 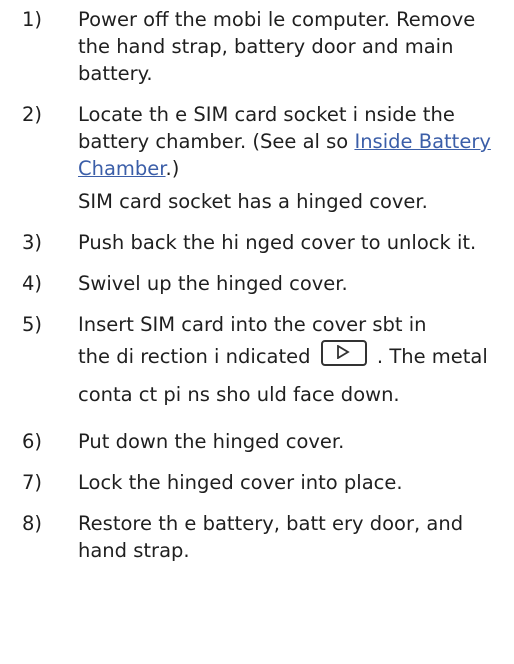 What do you see at coordinates (211, 441) in the screenshot?
I see `step-text: Put down the hinged cover.` at bounding box center [211, 441].